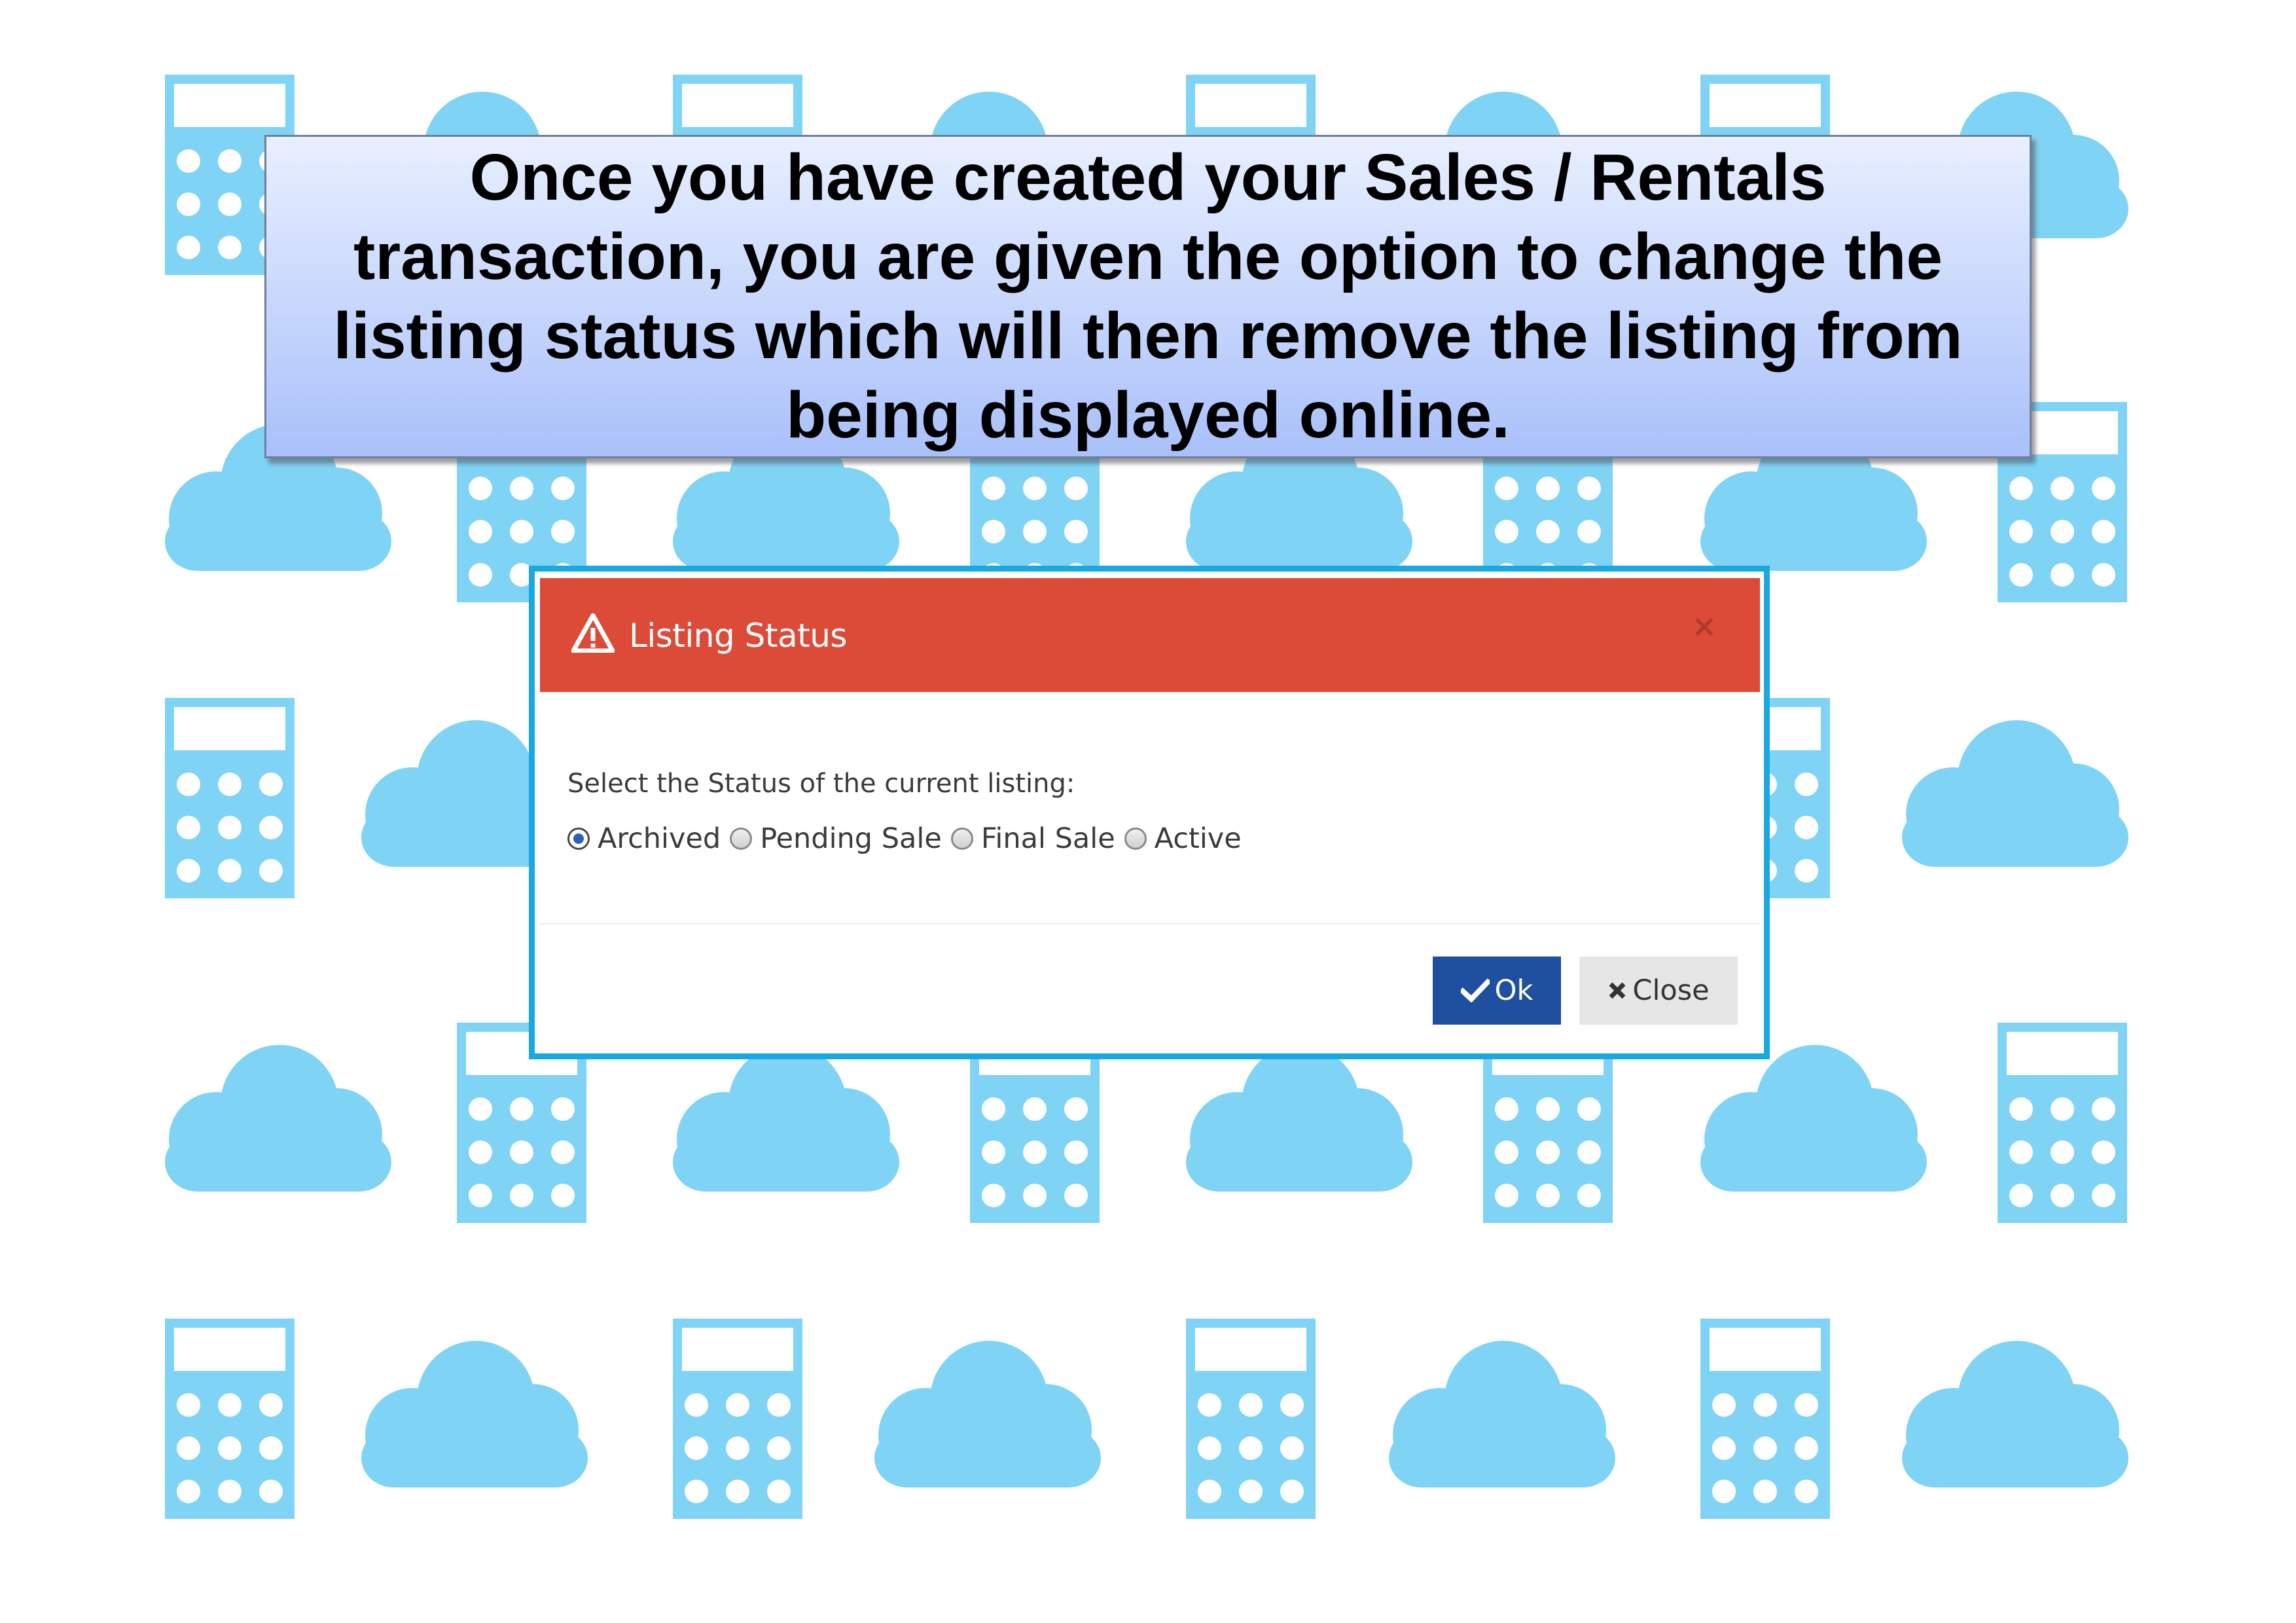 The height and width of the screenshot is (1623, 2296). What do you see at coordinates (1475, 990) in the screenshot?
I see `check-icon` at bounding box center [1475, 990].